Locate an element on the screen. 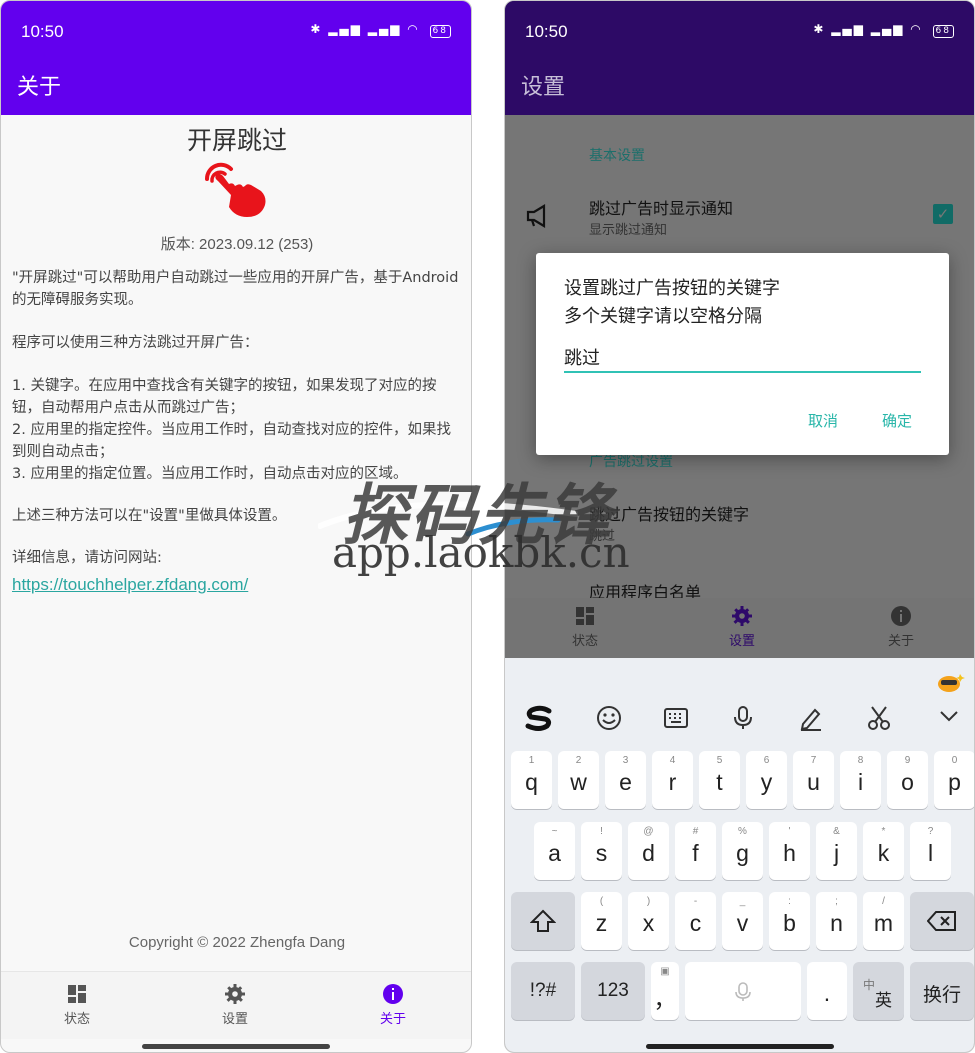  key-s: ! s is located at coordinates (601, 851).